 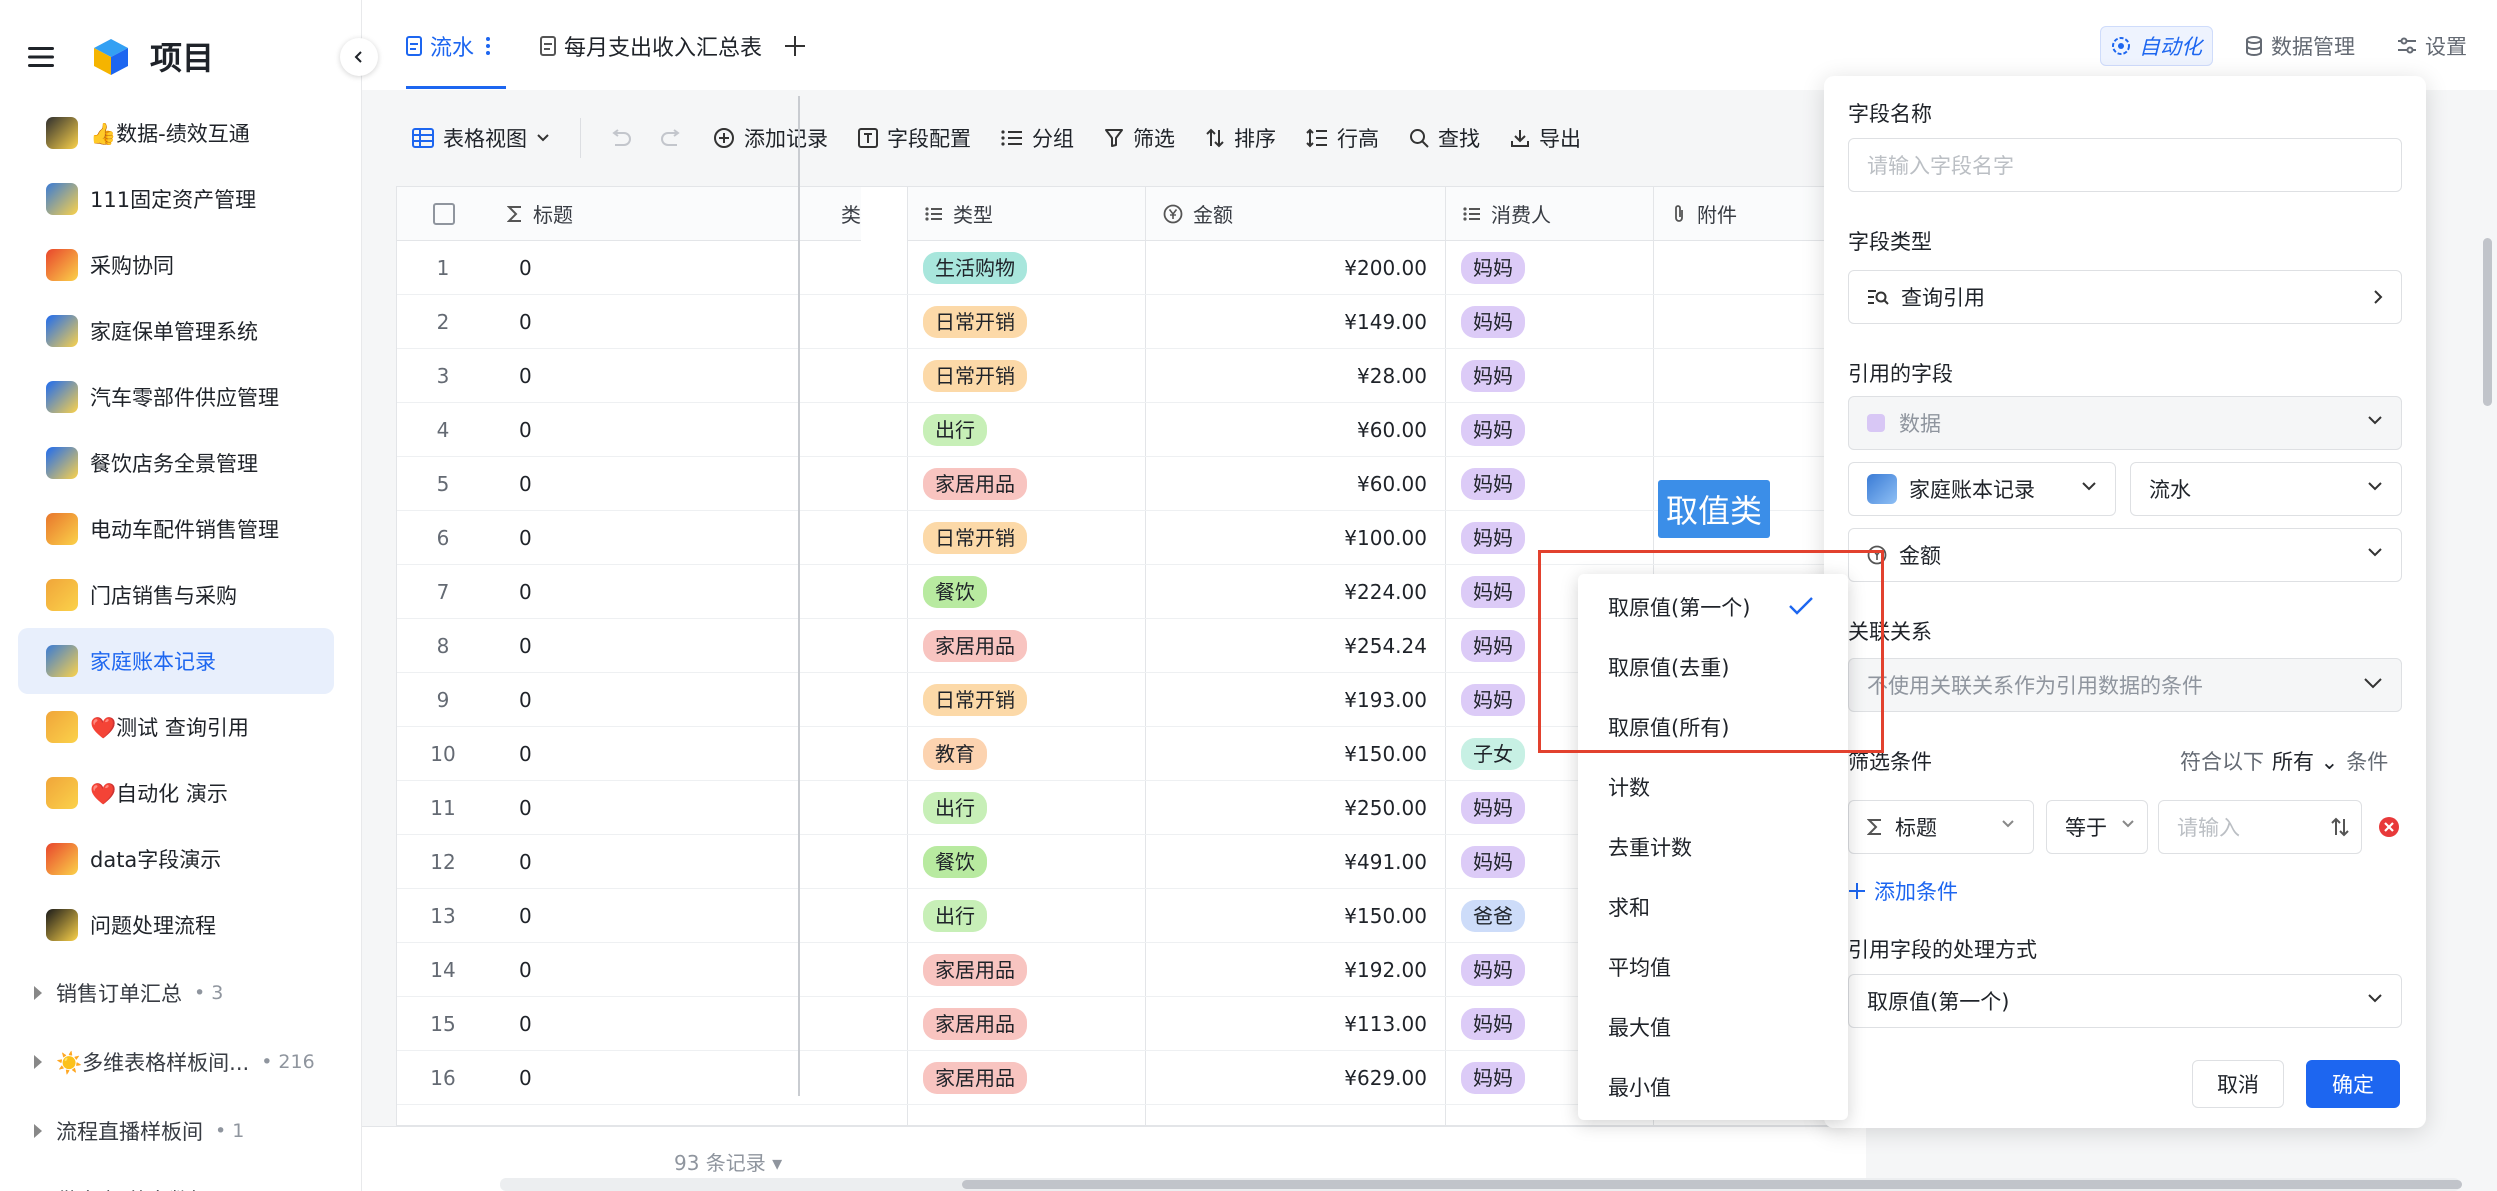 What do you see at coordinates (429, 376) in the screenshot?
I see `row-number: 3` at bounding box center [429, 376].